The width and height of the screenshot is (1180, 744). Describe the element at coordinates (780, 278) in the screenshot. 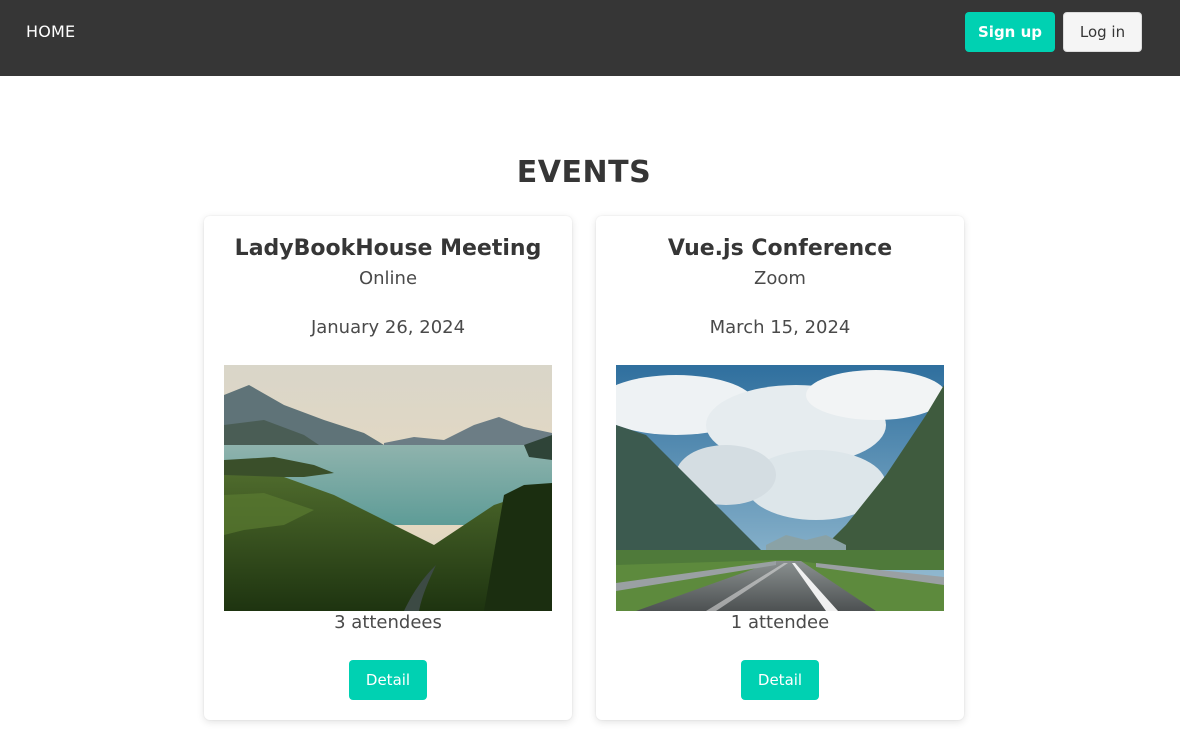

I see `event-location: Zoom` at that location.